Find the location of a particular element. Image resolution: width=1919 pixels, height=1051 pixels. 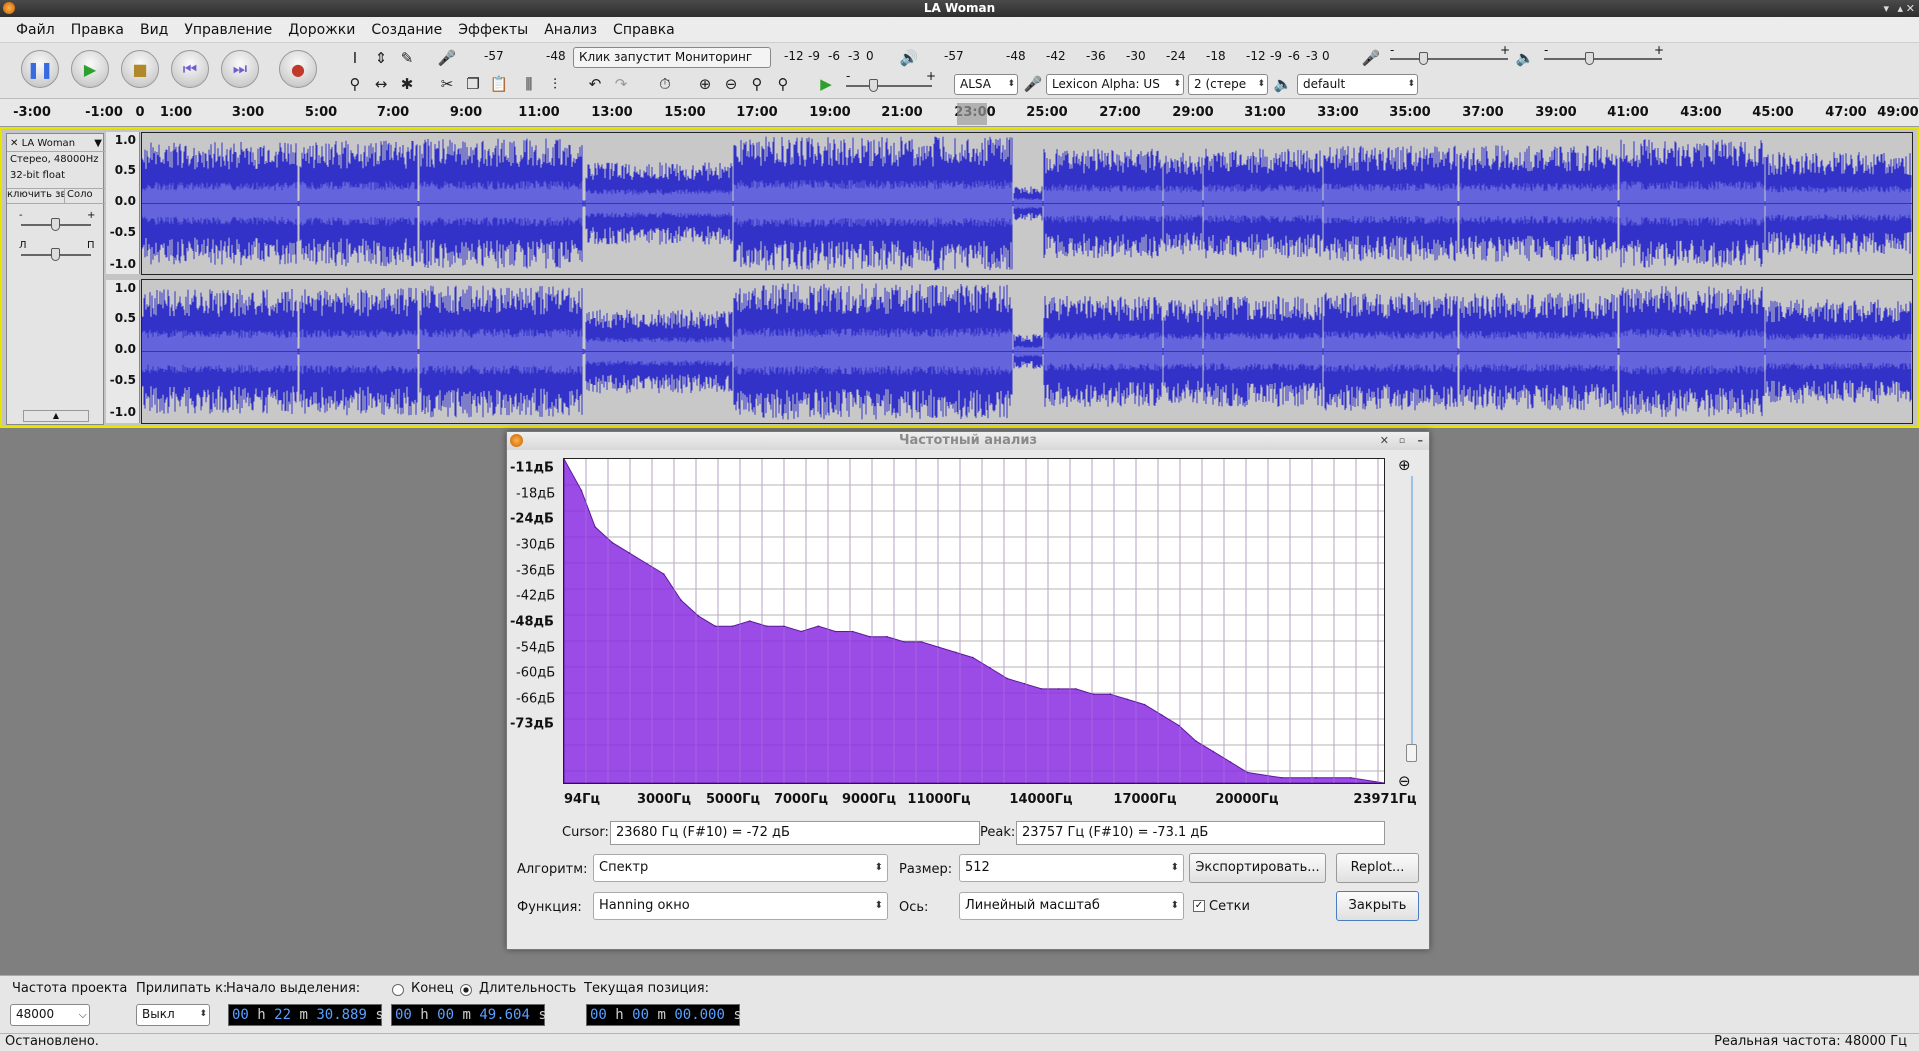

record-button: ● is located at coordinates (298, 69).